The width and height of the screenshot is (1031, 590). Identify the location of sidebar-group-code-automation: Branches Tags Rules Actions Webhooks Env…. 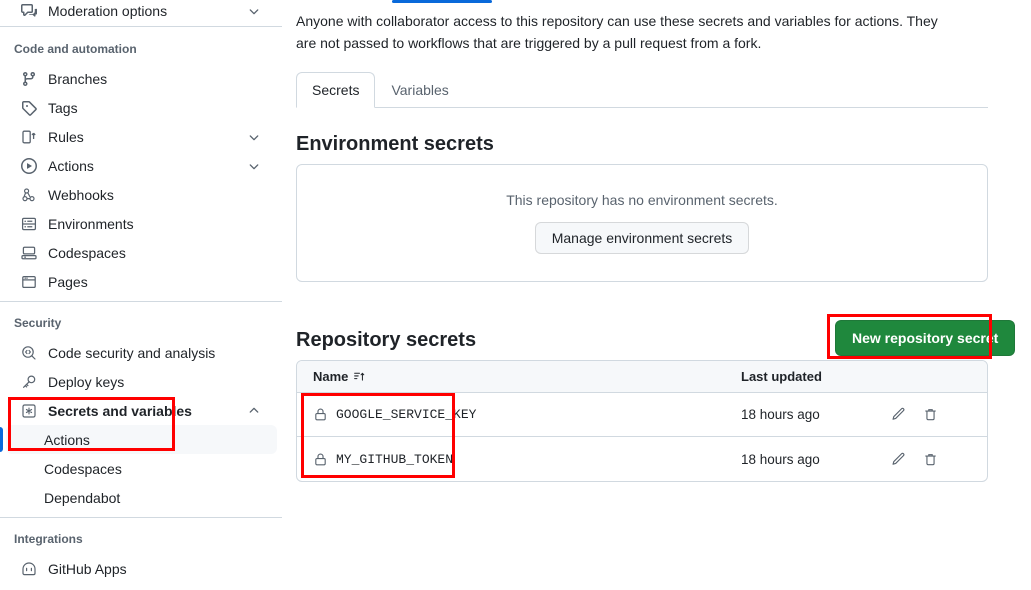
(141, 180).